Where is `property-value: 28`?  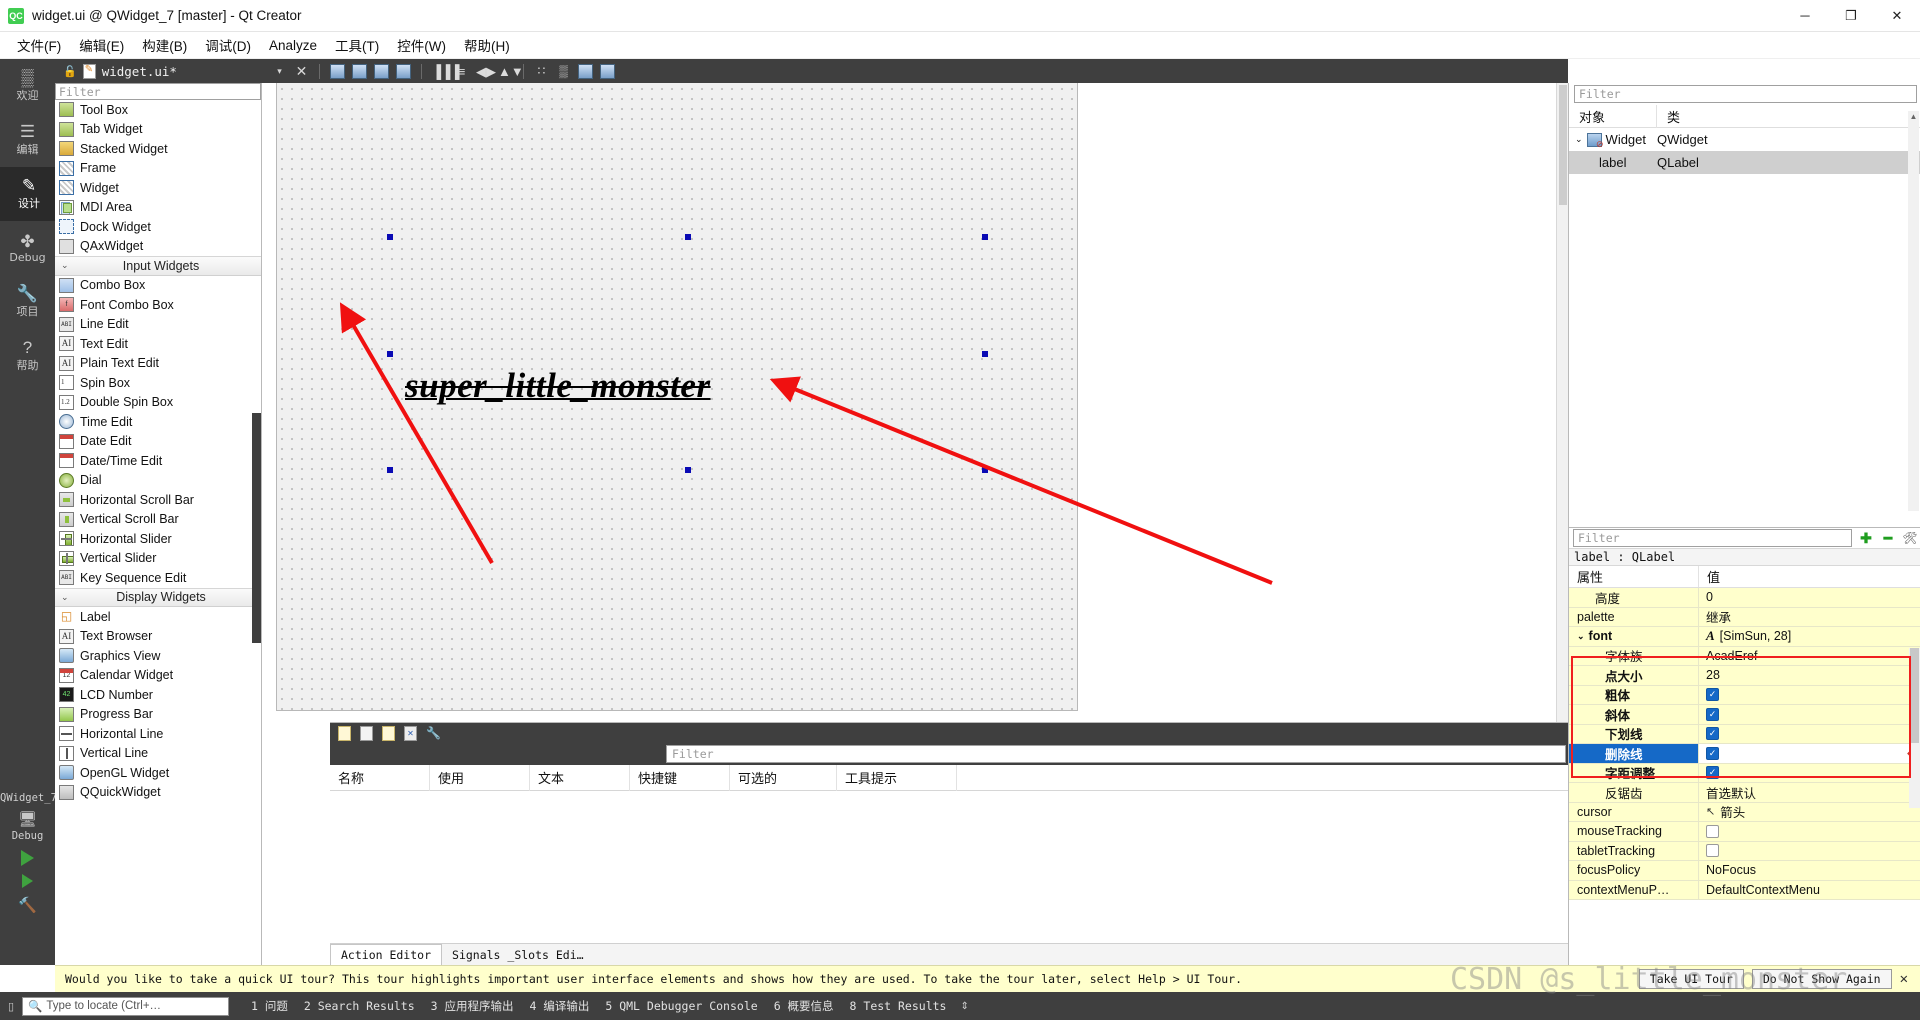
property-value: 28 is located at coordinates (1809, 675).